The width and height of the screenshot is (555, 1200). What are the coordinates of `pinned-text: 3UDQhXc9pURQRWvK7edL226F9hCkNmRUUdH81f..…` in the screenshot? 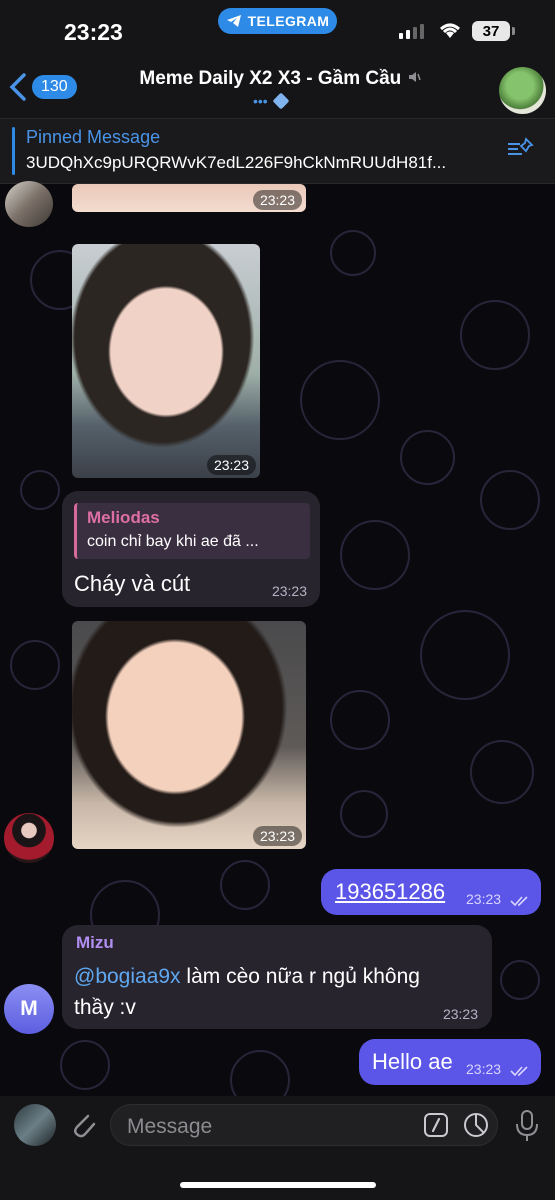 It's located at (236, 162).